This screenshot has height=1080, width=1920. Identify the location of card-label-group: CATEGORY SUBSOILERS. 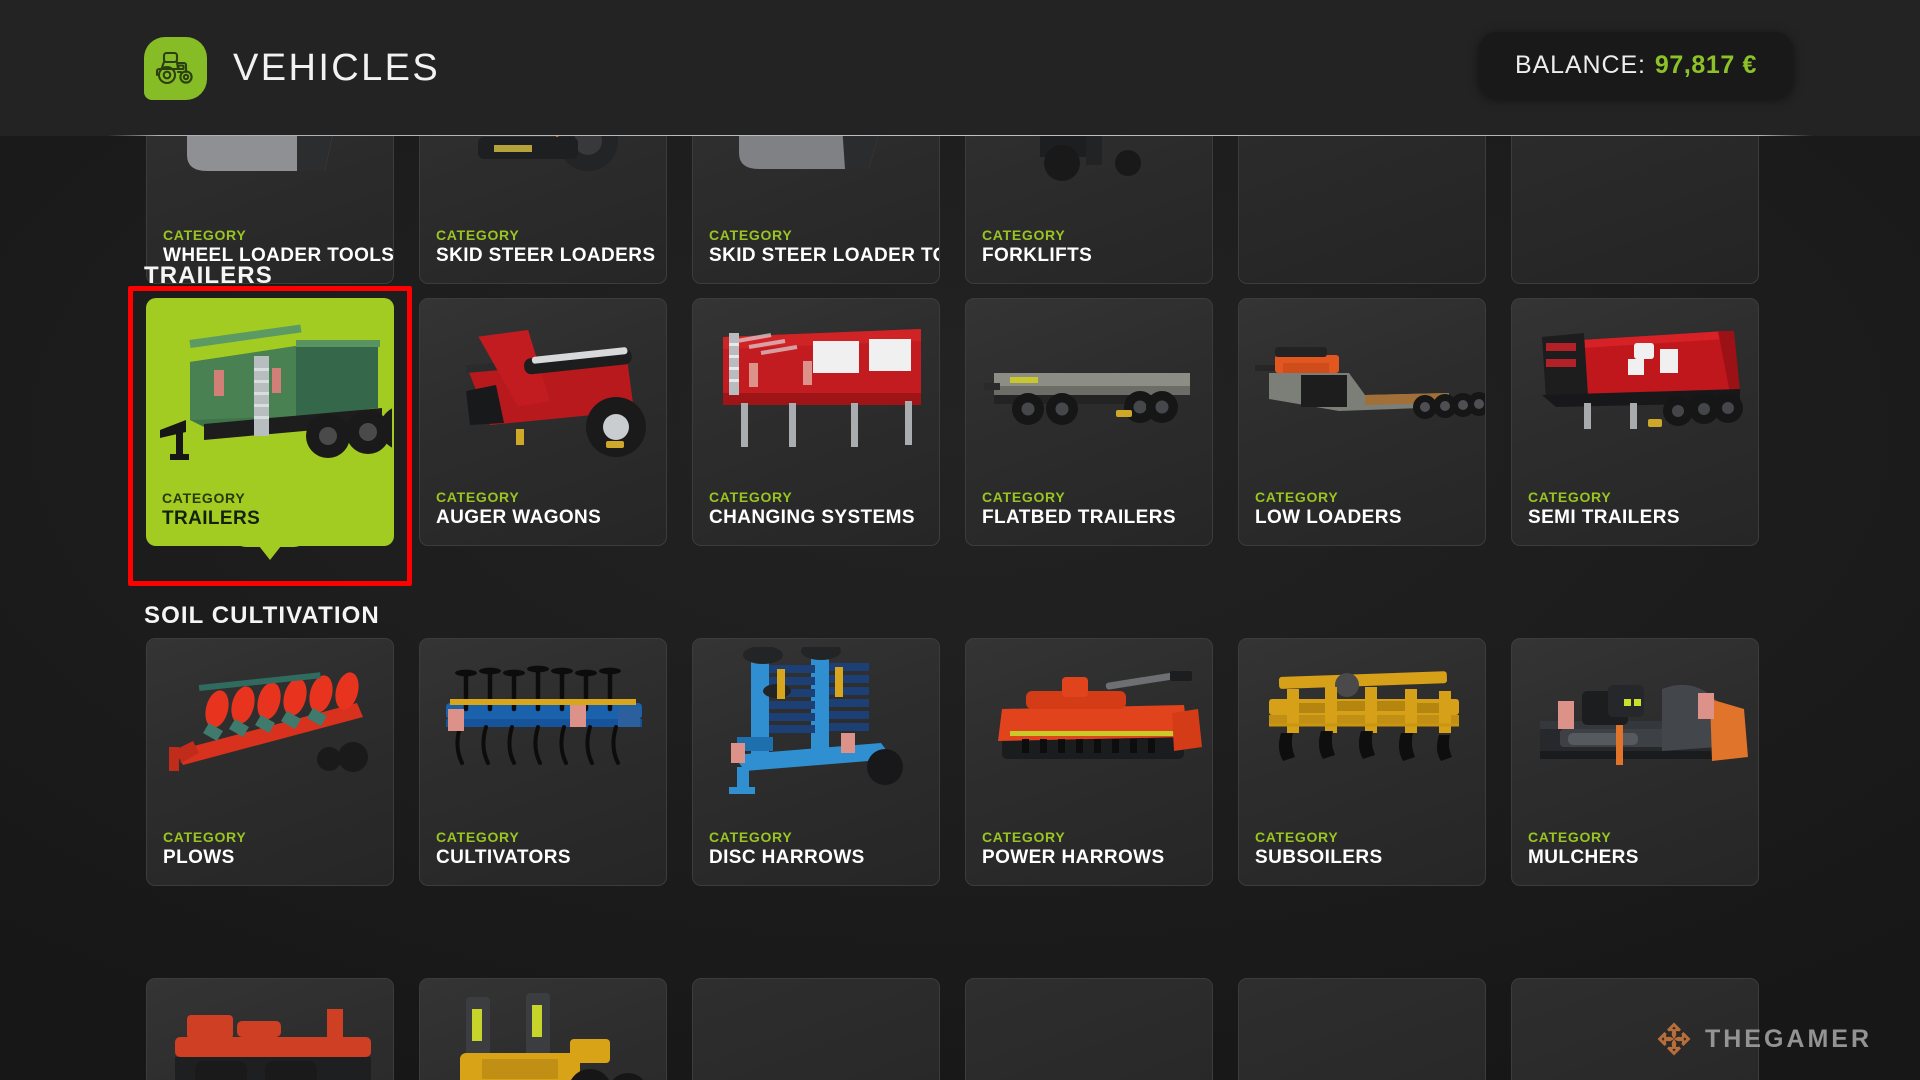
(1319, 850).